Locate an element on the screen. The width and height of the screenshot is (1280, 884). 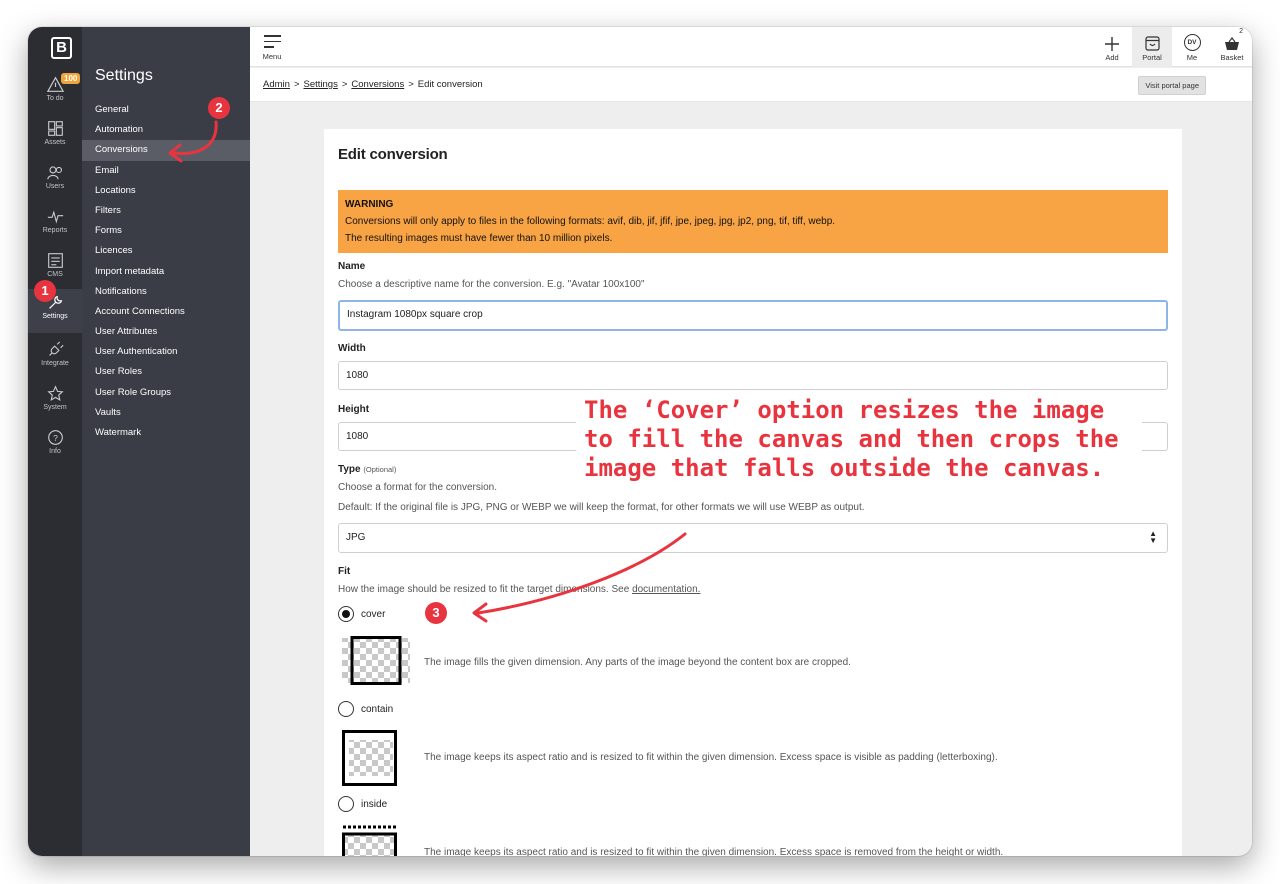
rail-label: To do is located at coordinates (55, 98).